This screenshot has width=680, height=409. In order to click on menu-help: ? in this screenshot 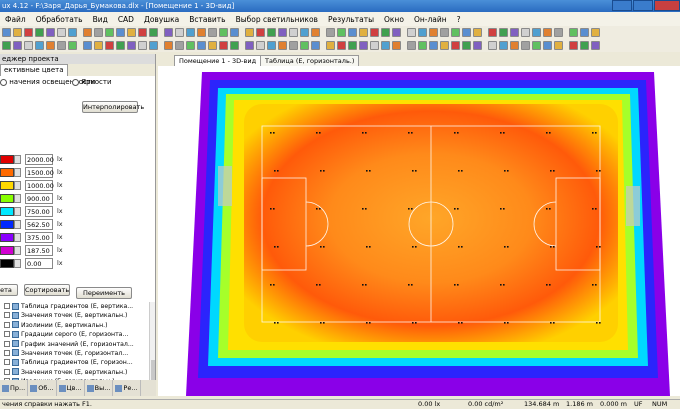, I will do `click(459, 19)`.